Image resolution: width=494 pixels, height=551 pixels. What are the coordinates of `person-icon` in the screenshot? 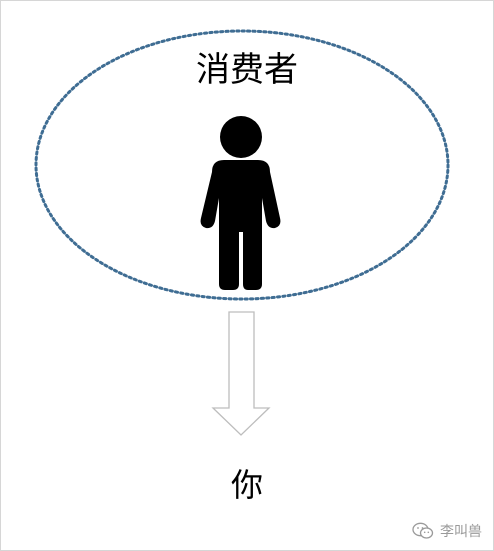 It's located at (240, 203).